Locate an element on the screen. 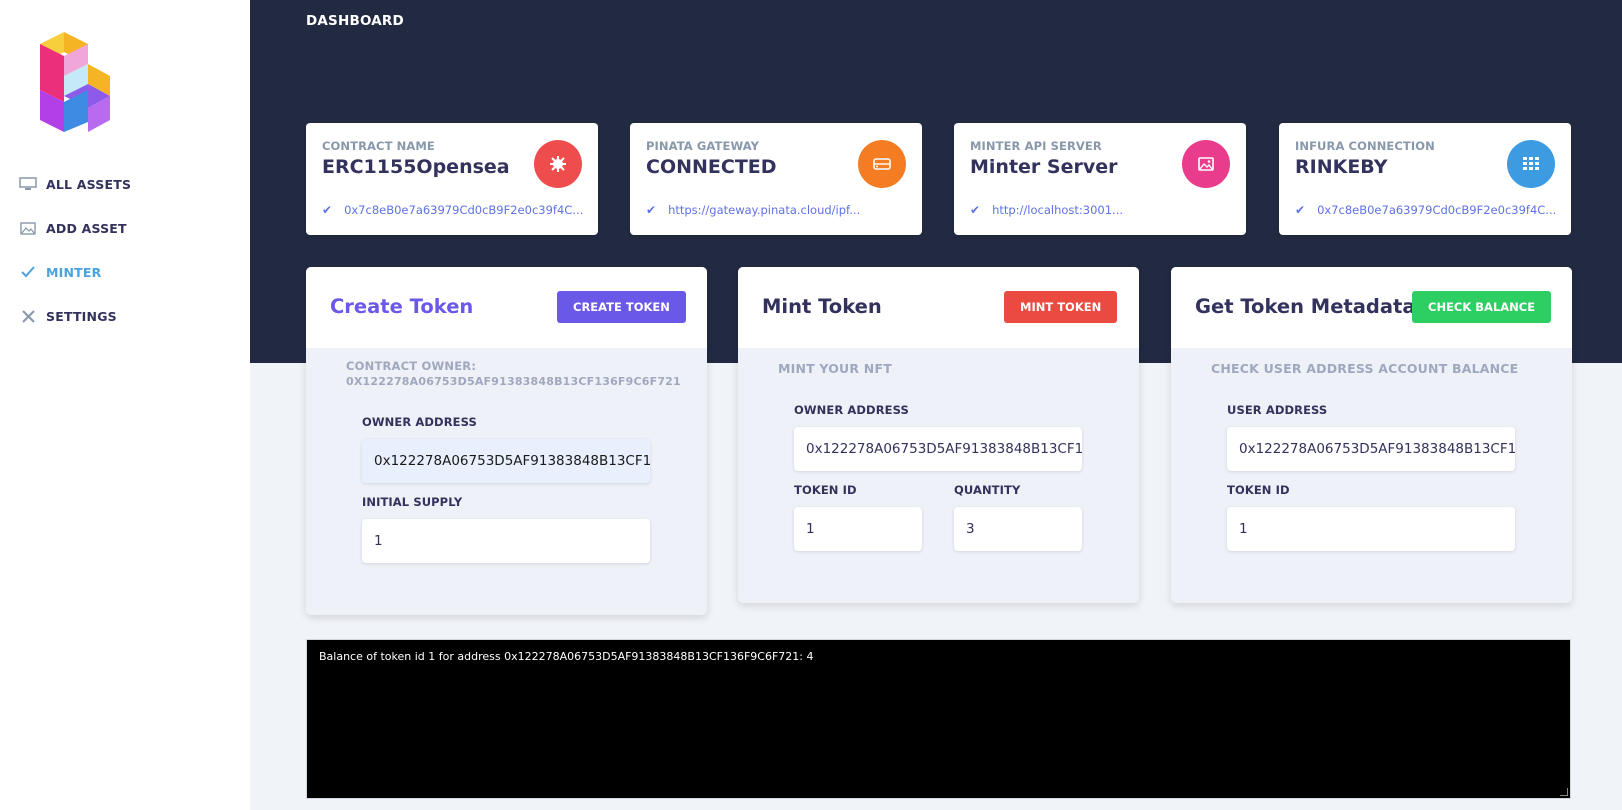  page-title: DASHBOARD is located at coordinates (355, 21).